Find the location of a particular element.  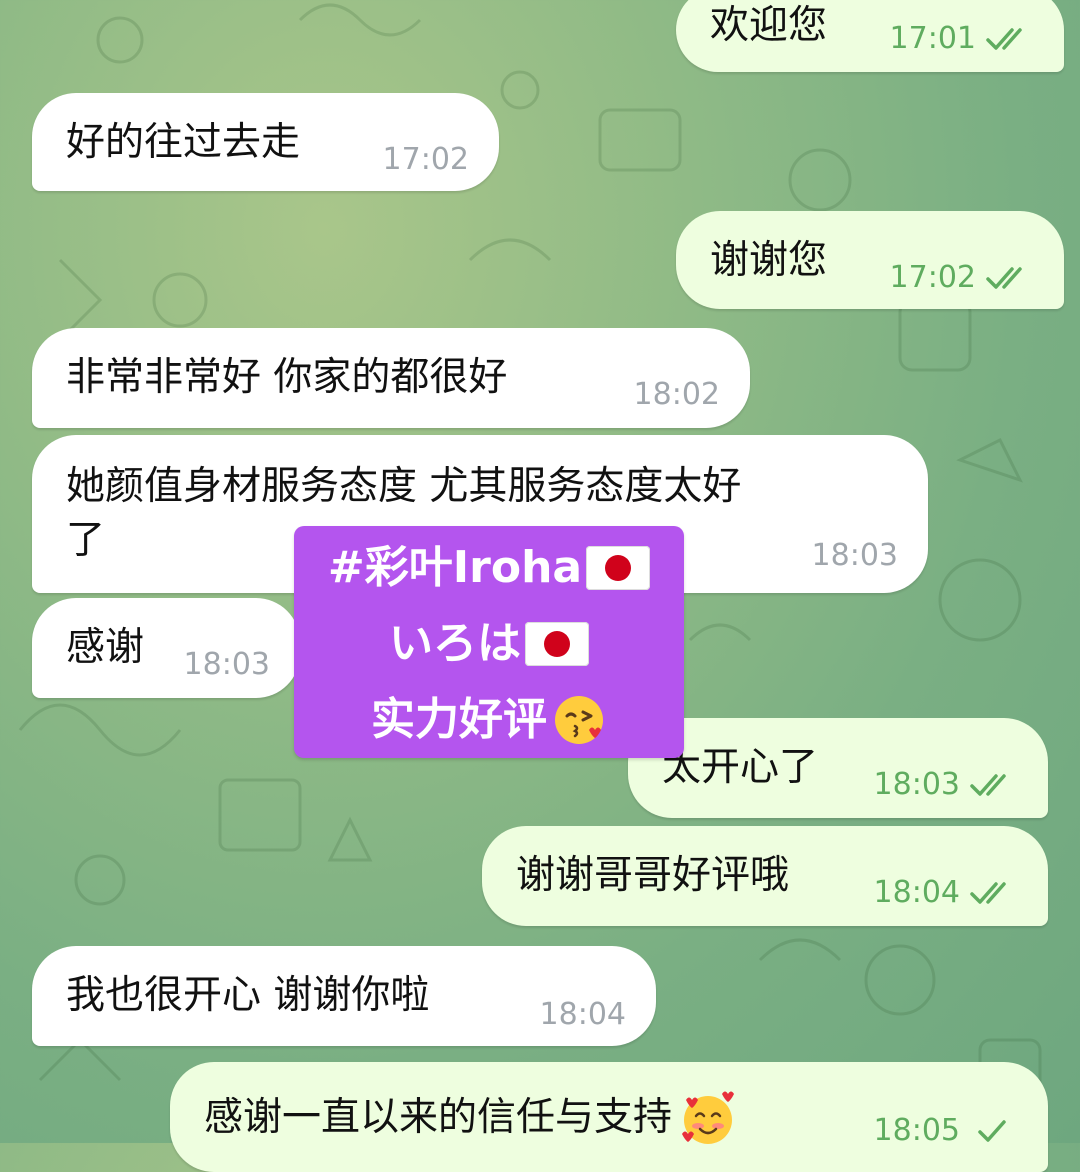

message-text: 太开心了 is located at coordinates (740, 767).